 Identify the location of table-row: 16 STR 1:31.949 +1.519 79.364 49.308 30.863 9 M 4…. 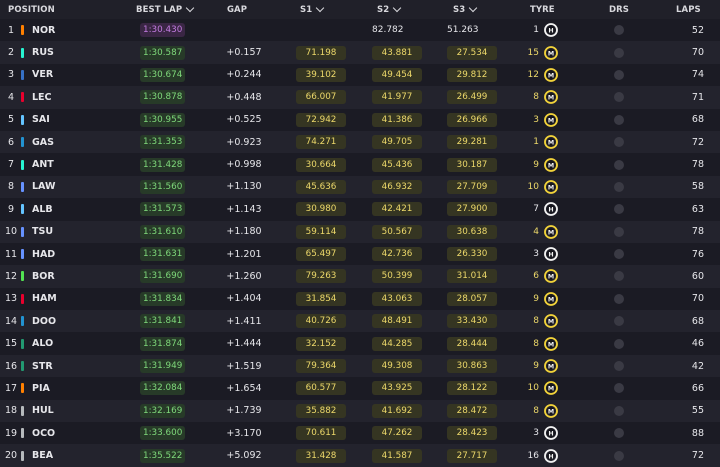
(360, 366).